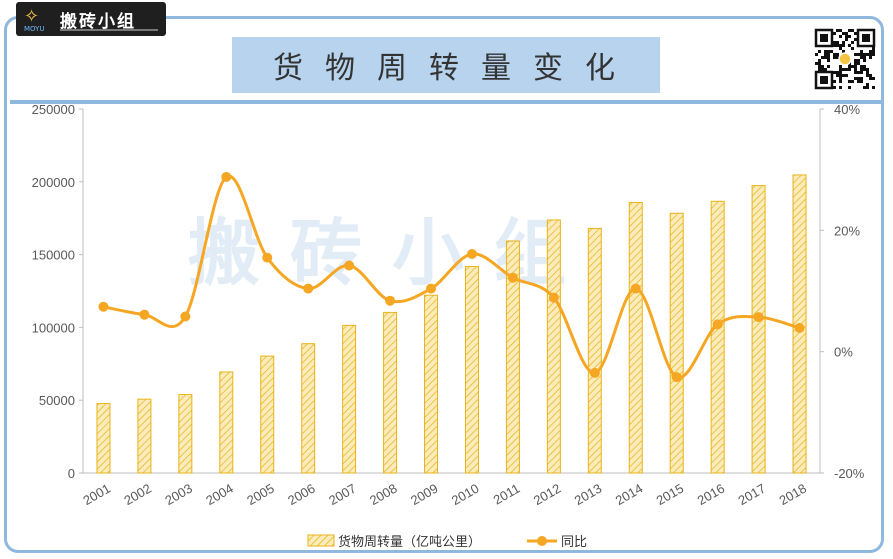 The height and width of the screenshot is (559, 893). Describe the element at coordinates (465, 494) in the screenshot. I see `x-tick-label: 2010` at that location.